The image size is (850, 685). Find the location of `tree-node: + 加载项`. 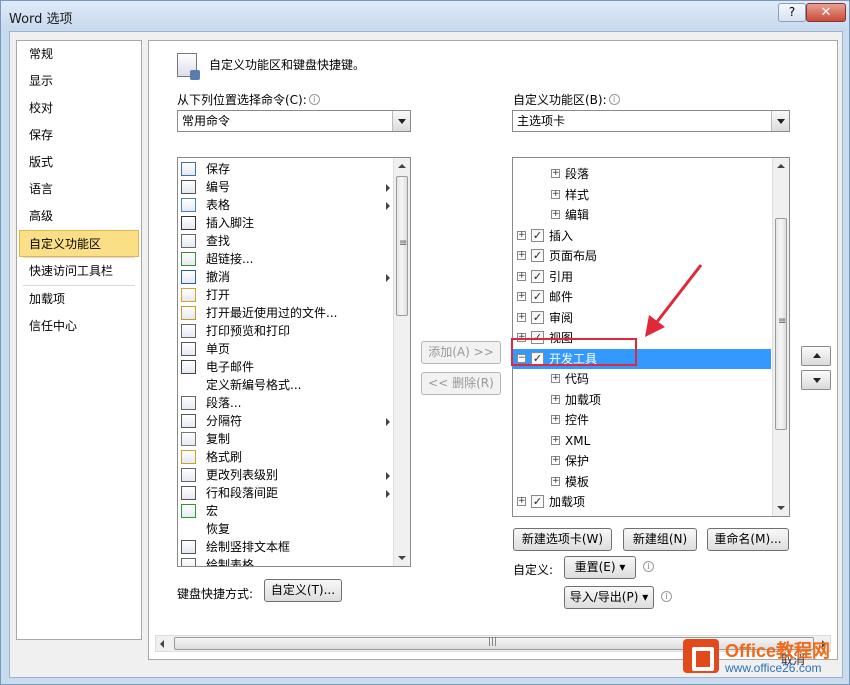

tree-node: + 加载项 is located at coordinates (642, 400).